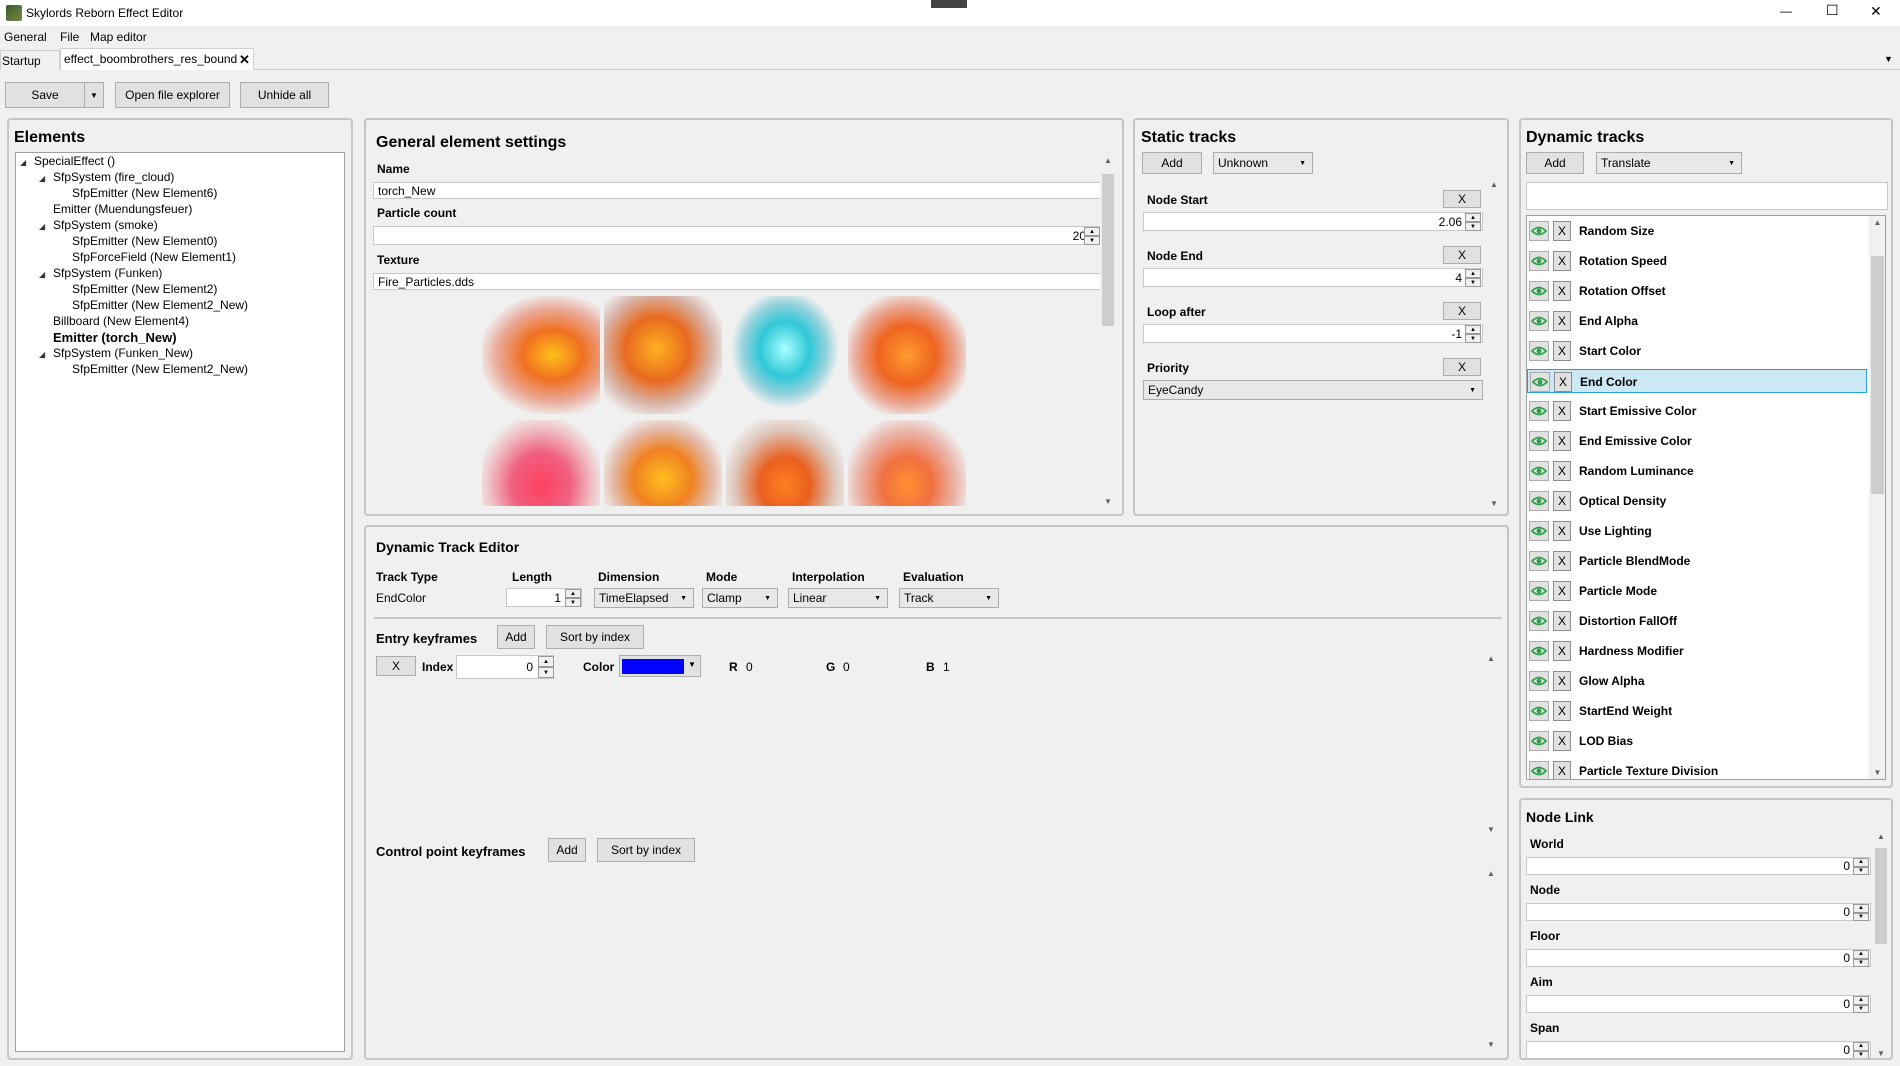  I want to click on menu-general: General, so click(25, 37).